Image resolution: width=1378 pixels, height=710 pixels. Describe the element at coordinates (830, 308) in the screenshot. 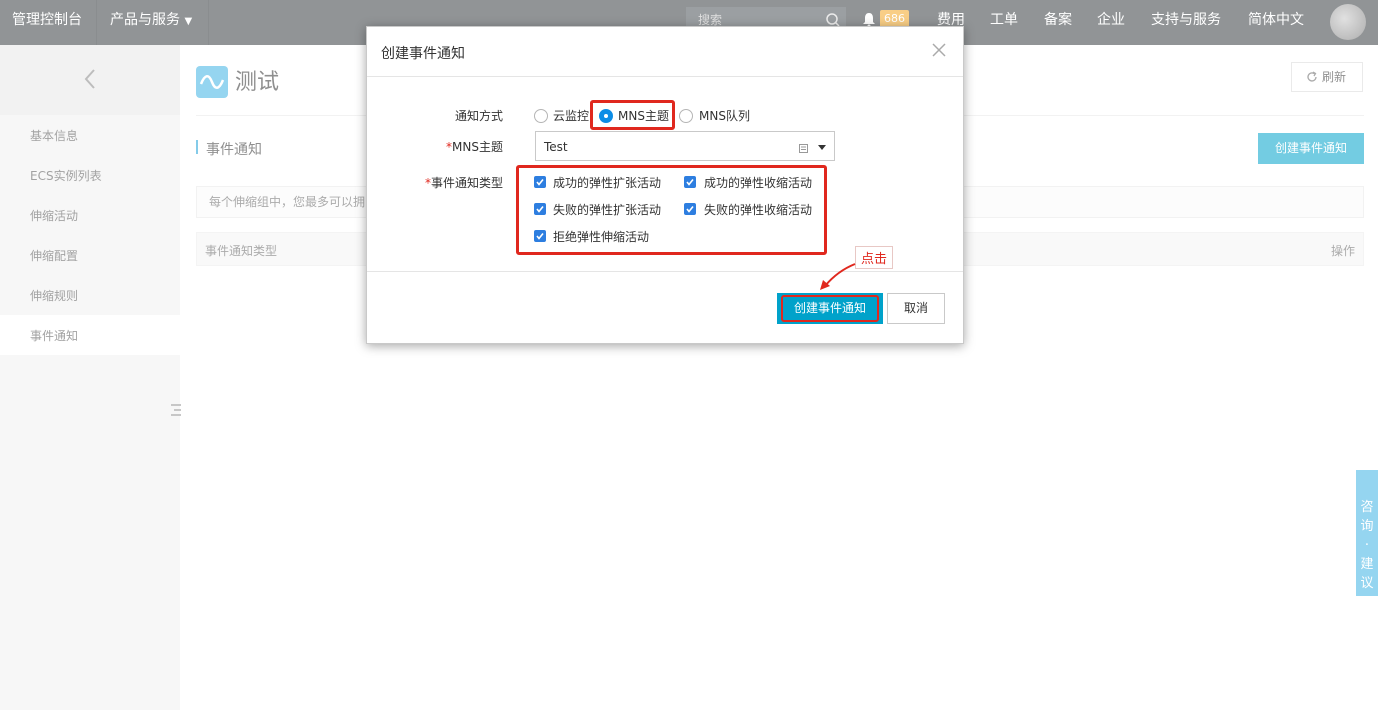

I see `submit-button-highlight` at that location.